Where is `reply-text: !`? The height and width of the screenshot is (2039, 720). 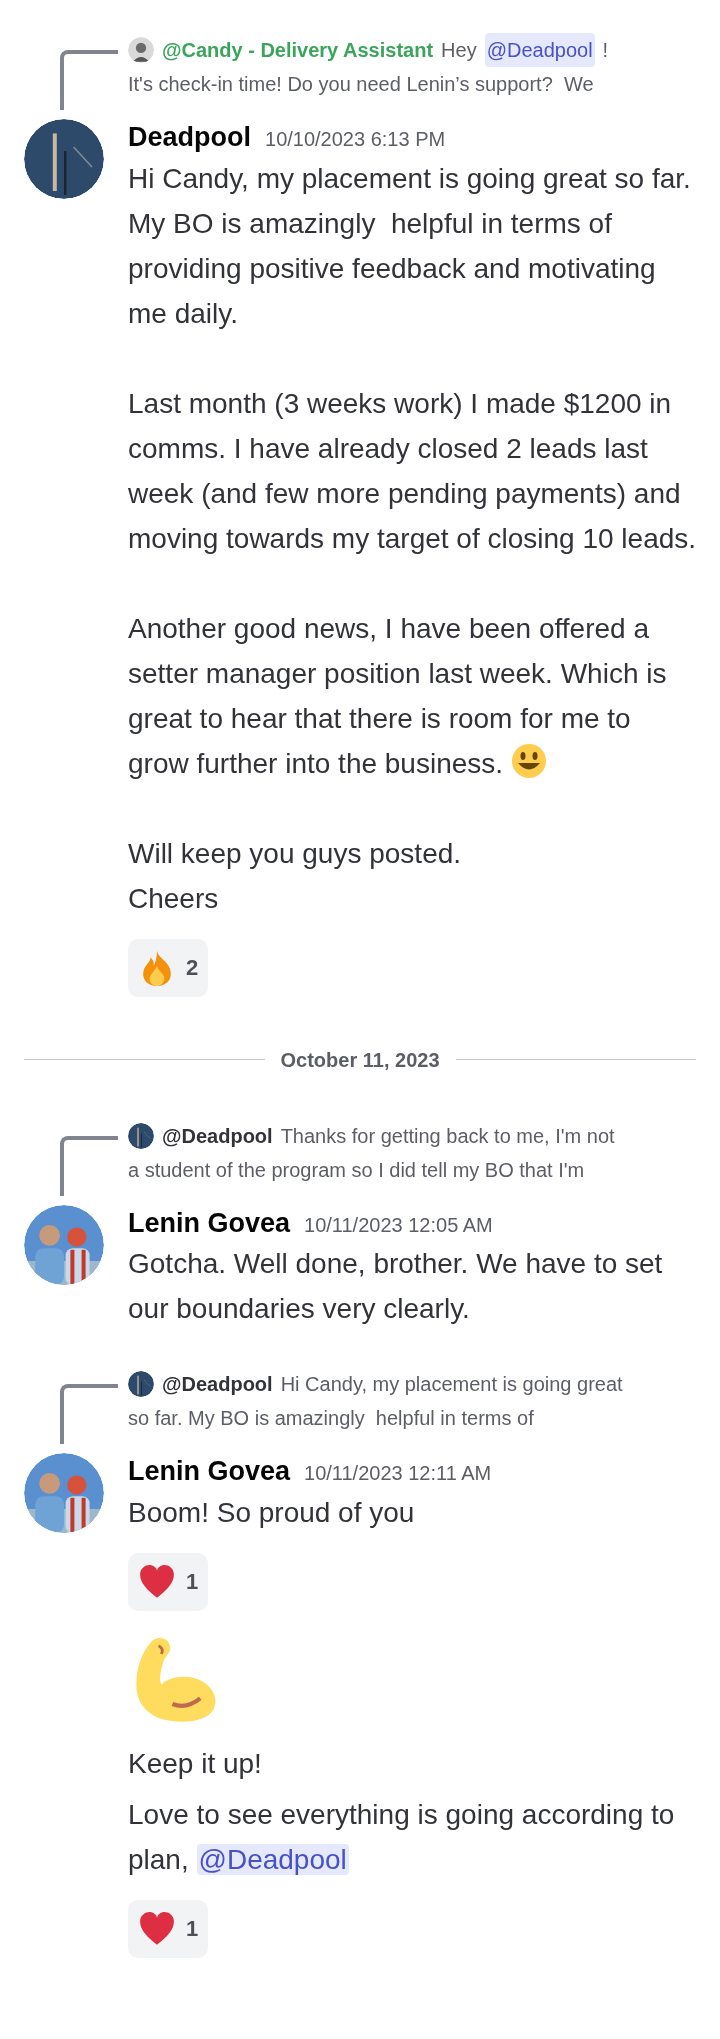
reply-text: ! is located at coordinates (605, 50).